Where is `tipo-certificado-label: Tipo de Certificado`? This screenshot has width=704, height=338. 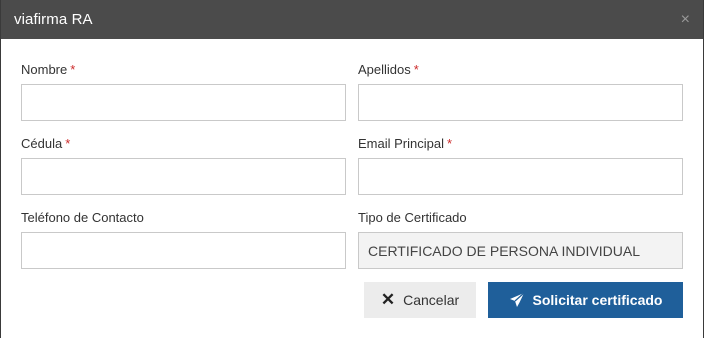
tipo-certificado-label: Tipo de Certificado is located at coordinates (412, 217).